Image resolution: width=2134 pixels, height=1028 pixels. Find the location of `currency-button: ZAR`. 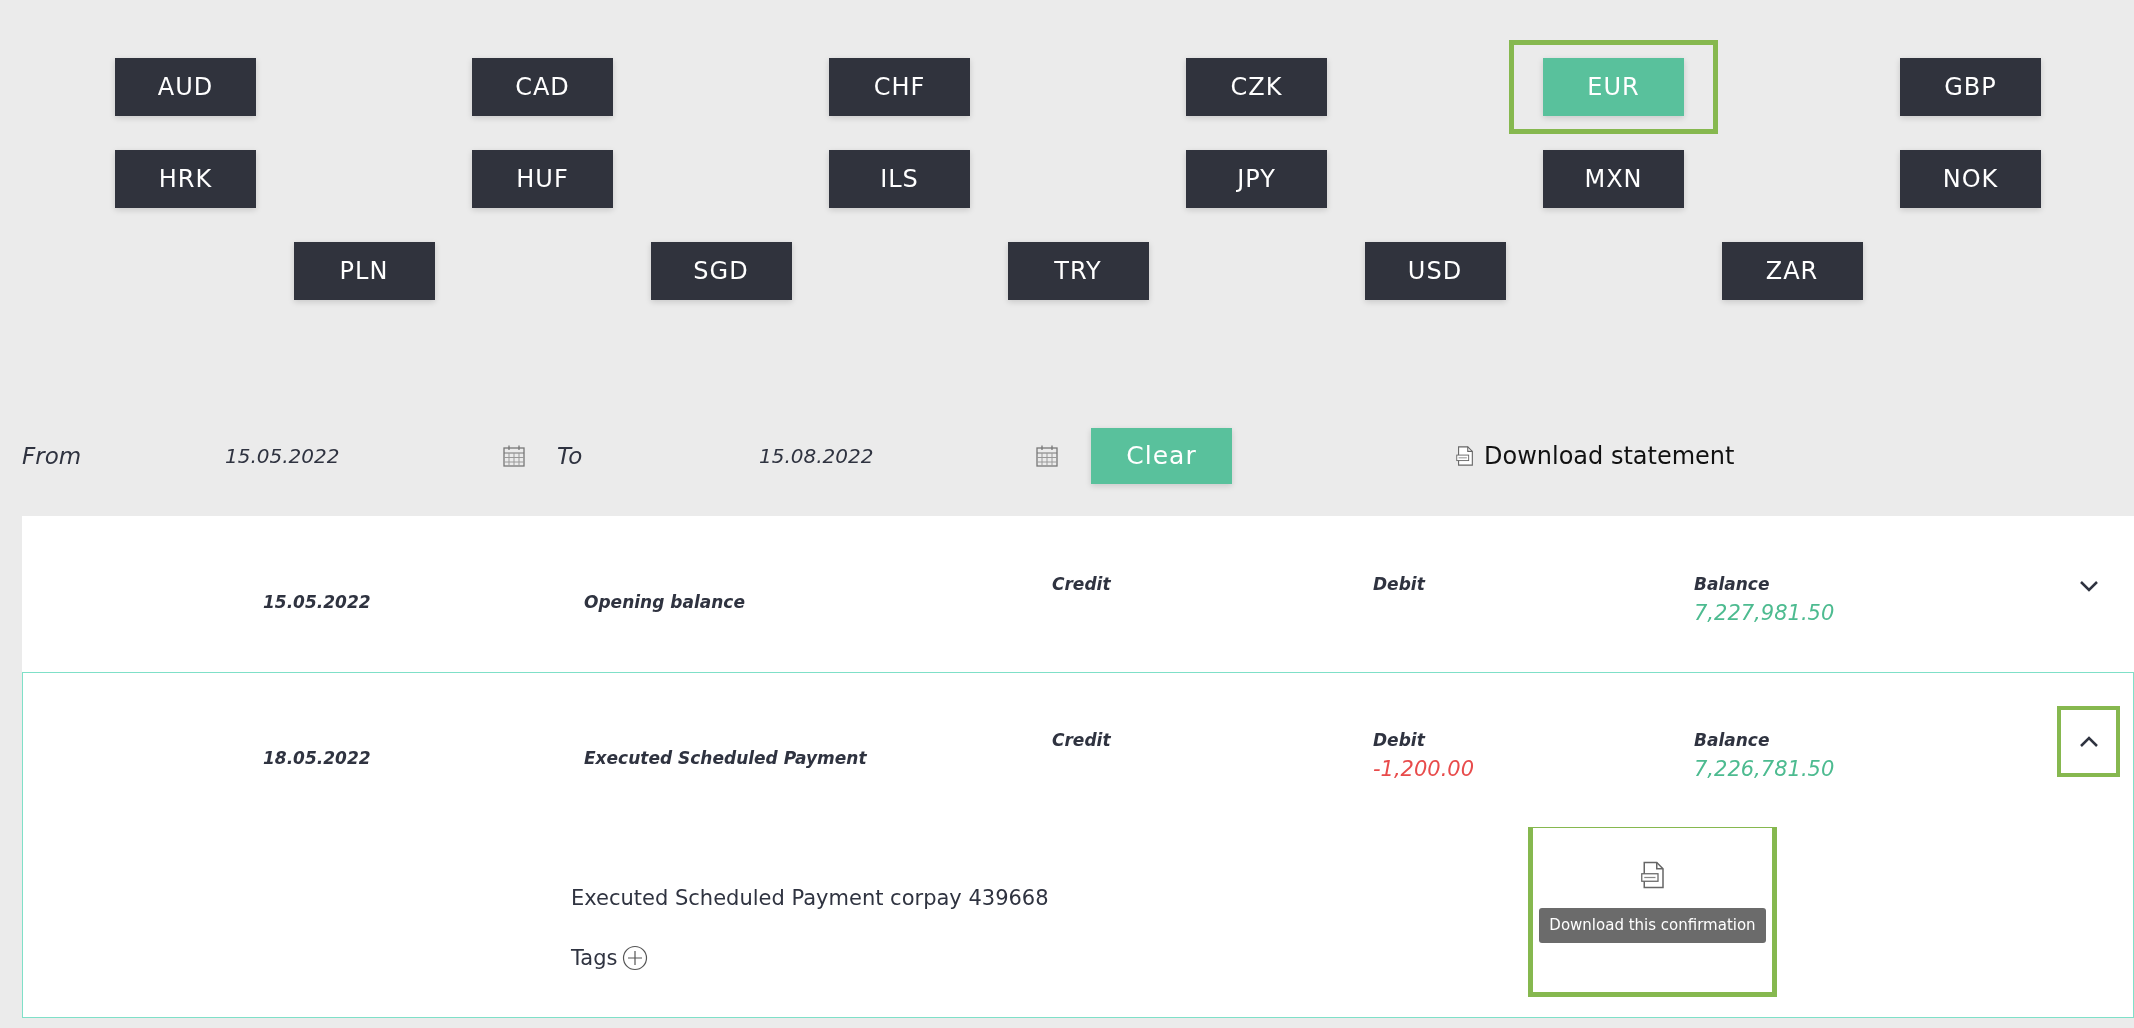

currency-button: ZAR is located at coordinates (1792, 271).